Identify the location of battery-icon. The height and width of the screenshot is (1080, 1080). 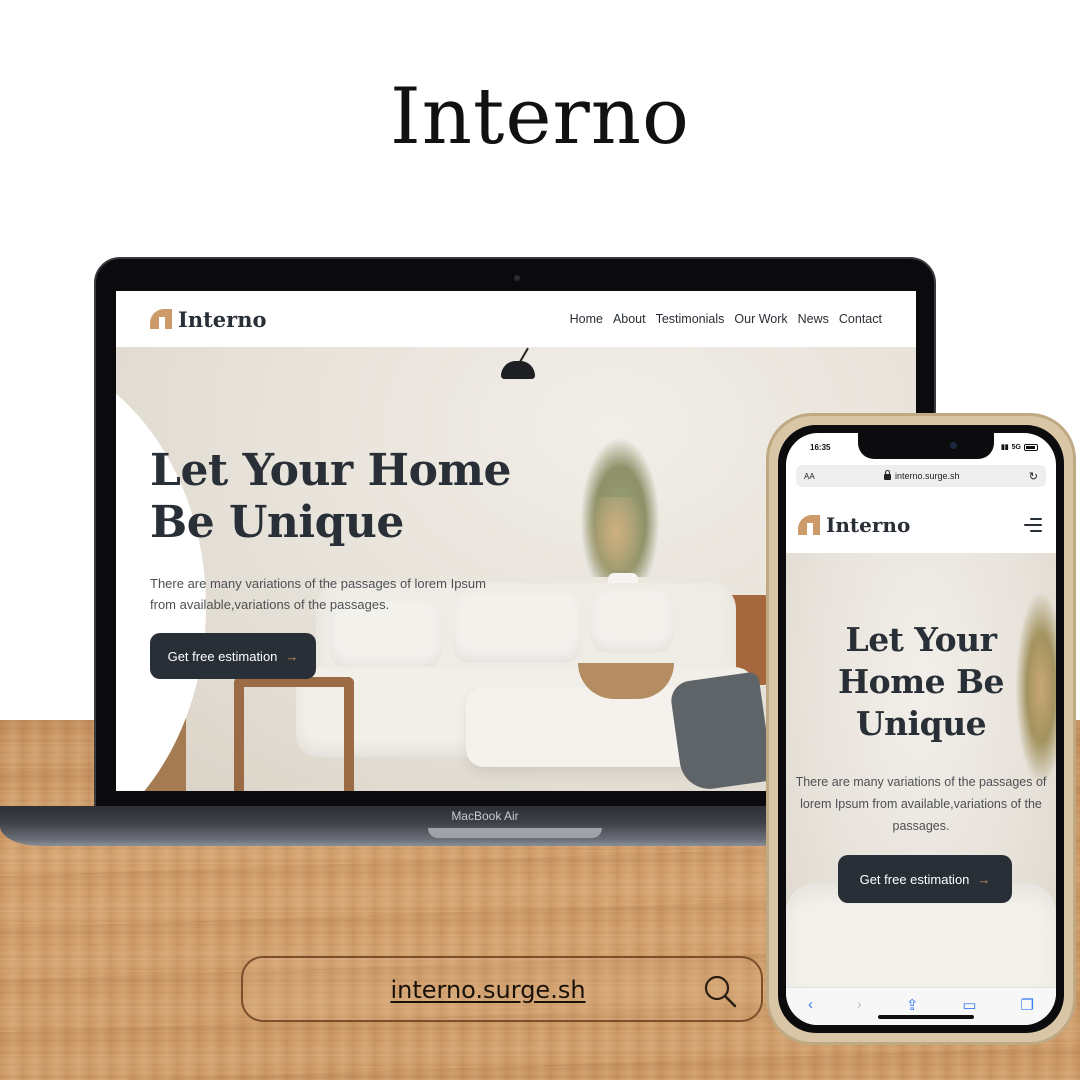
(1031, 447).